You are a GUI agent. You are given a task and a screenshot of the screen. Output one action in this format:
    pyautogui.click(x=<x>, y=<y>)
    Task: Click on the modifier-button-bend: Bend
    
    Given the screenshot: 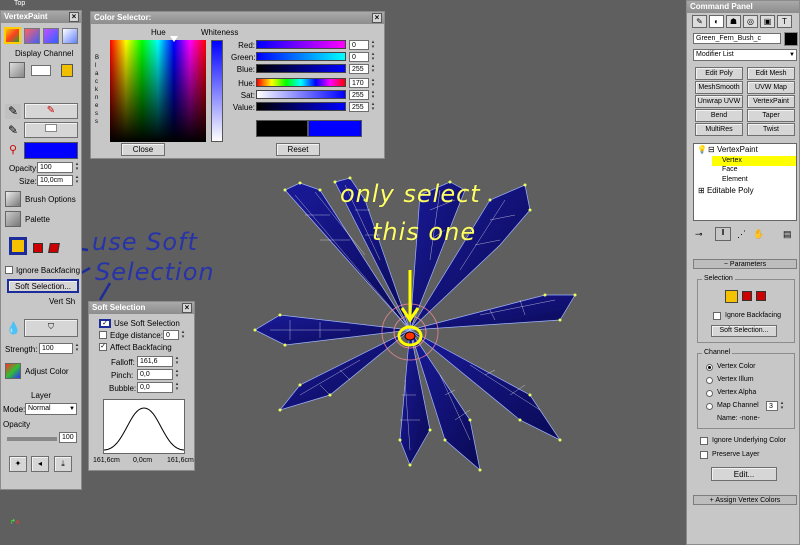 What is the action you would take?
    pyautogui.click(x=719, y=115)
    